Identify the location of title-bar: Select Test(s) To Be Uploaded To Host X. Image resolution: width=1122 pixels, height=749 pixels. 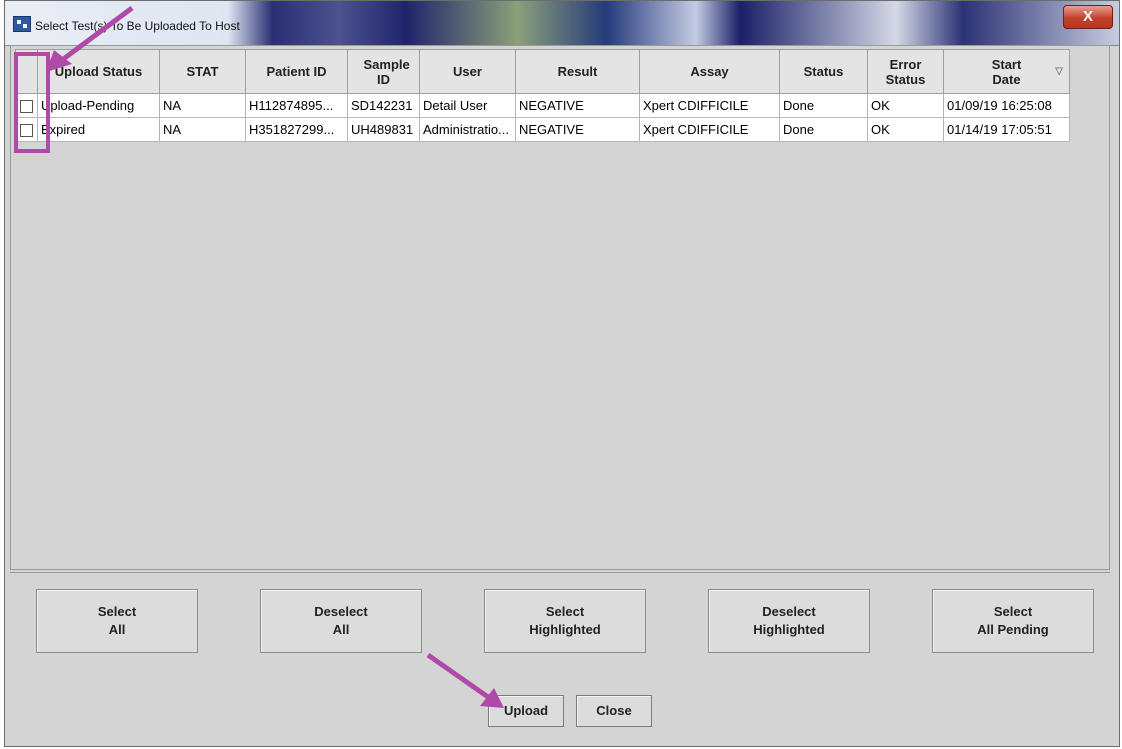
(562, 23).